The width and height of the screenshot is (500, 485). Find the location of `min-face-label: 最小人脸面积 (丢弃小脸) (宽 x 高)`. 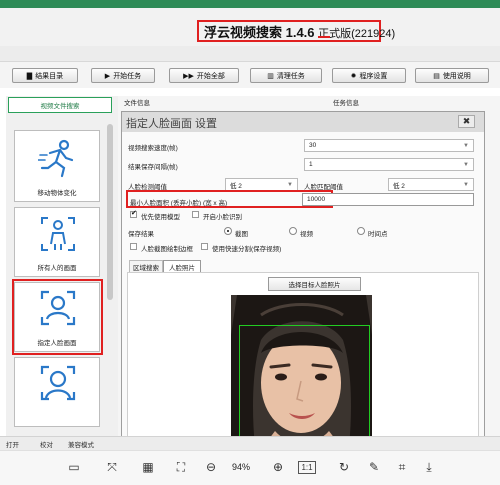

min-face-label: 最小人脸面积 (丢弃小脸) (宽 x 高) is located at coordinates (179, 203).